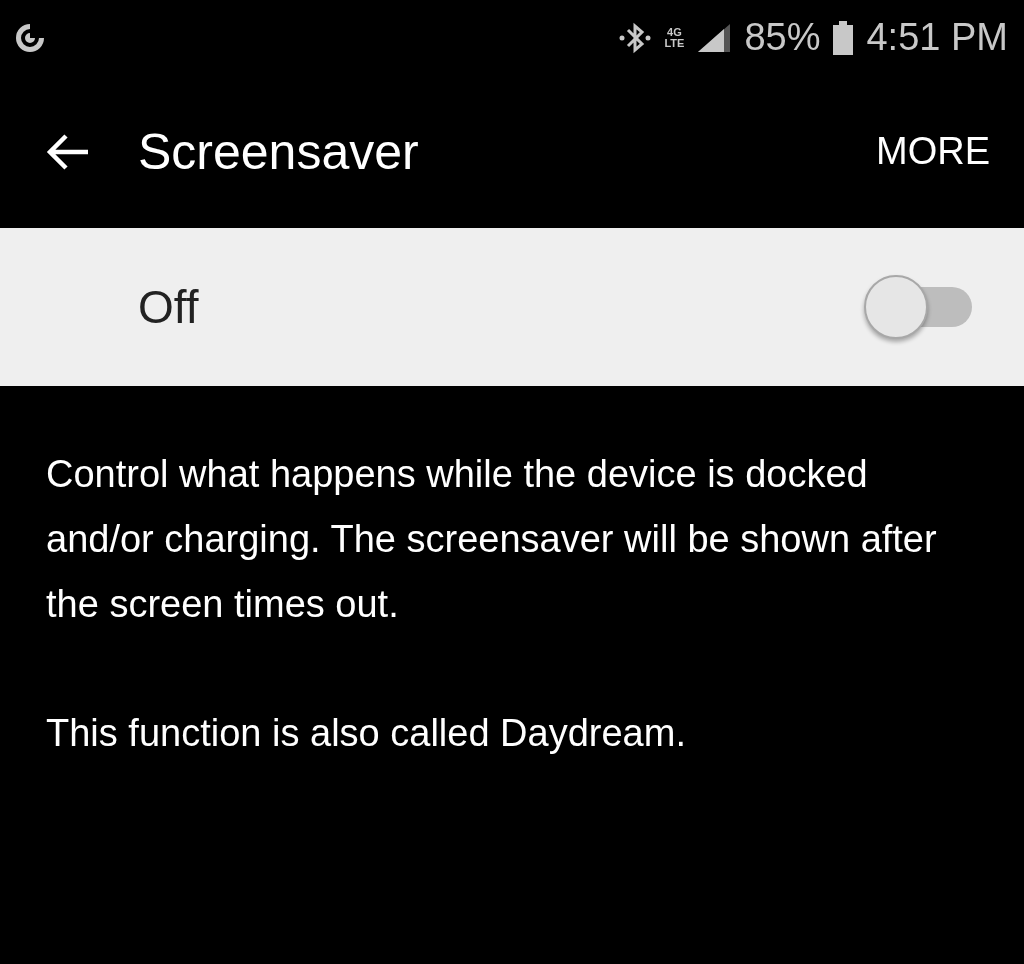 This screenshot has height=964, width=1024. Describe the element at coordinates (937, 37) in the screenshot. I see `clock: 4:51 PM` at that location.